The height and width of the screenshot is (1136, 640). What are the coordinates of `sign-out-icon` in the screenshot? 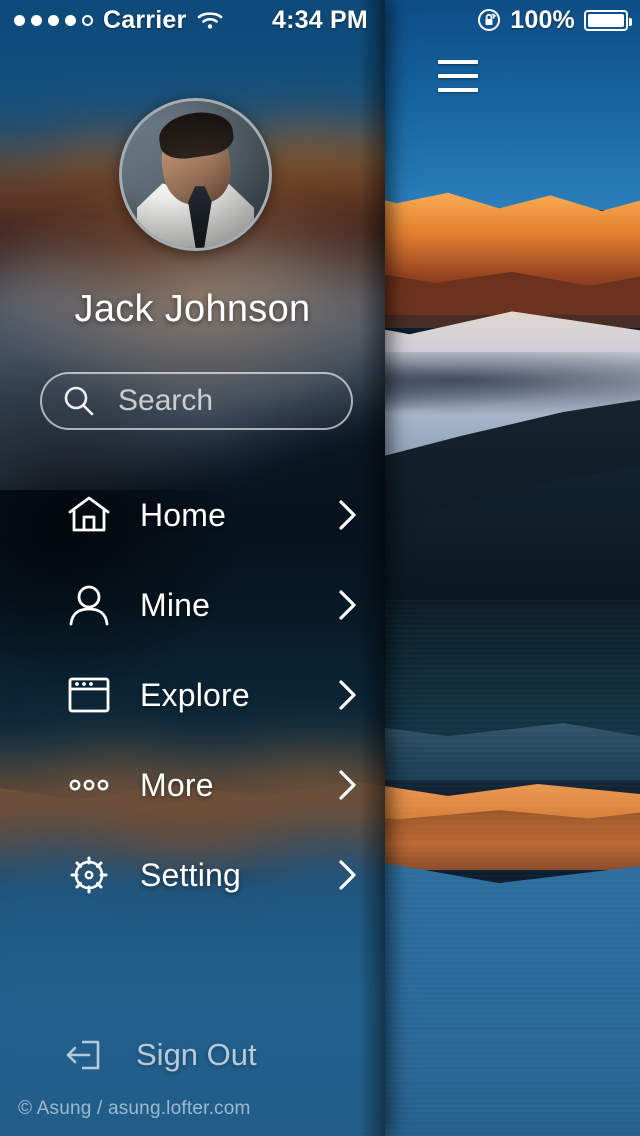 It's located at (84, 1055).